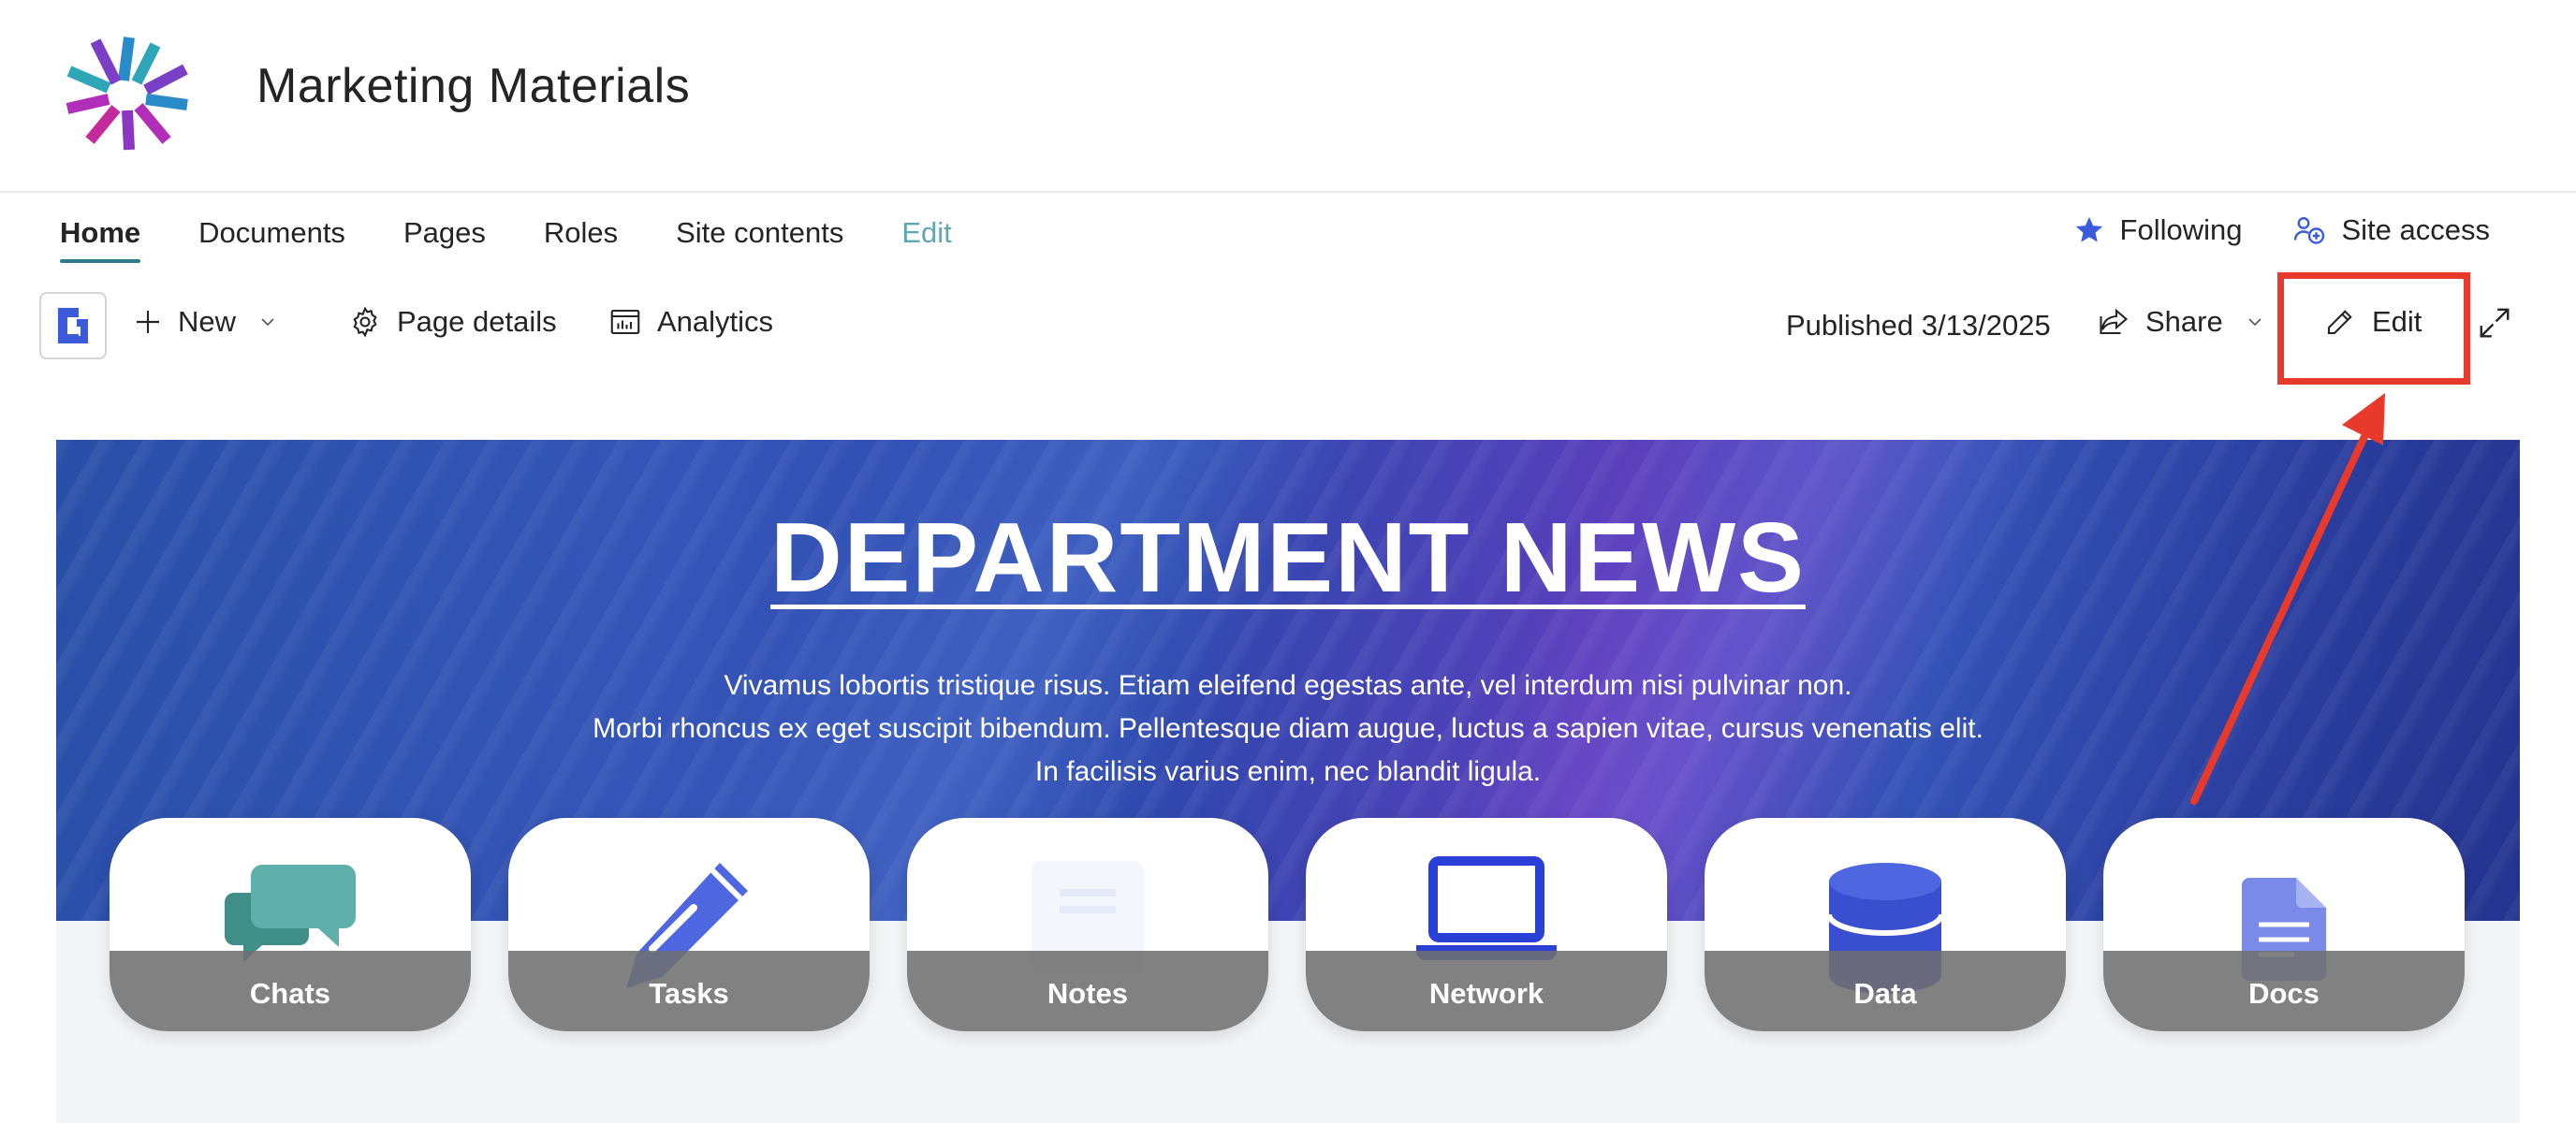 Image resolution: width=2576 pixels, height=1123 pixels. What do you see at coordinates (2287, 599) in the screenshot?
I see `annotation-arrow-icon` at bounding box center [2287, 599].